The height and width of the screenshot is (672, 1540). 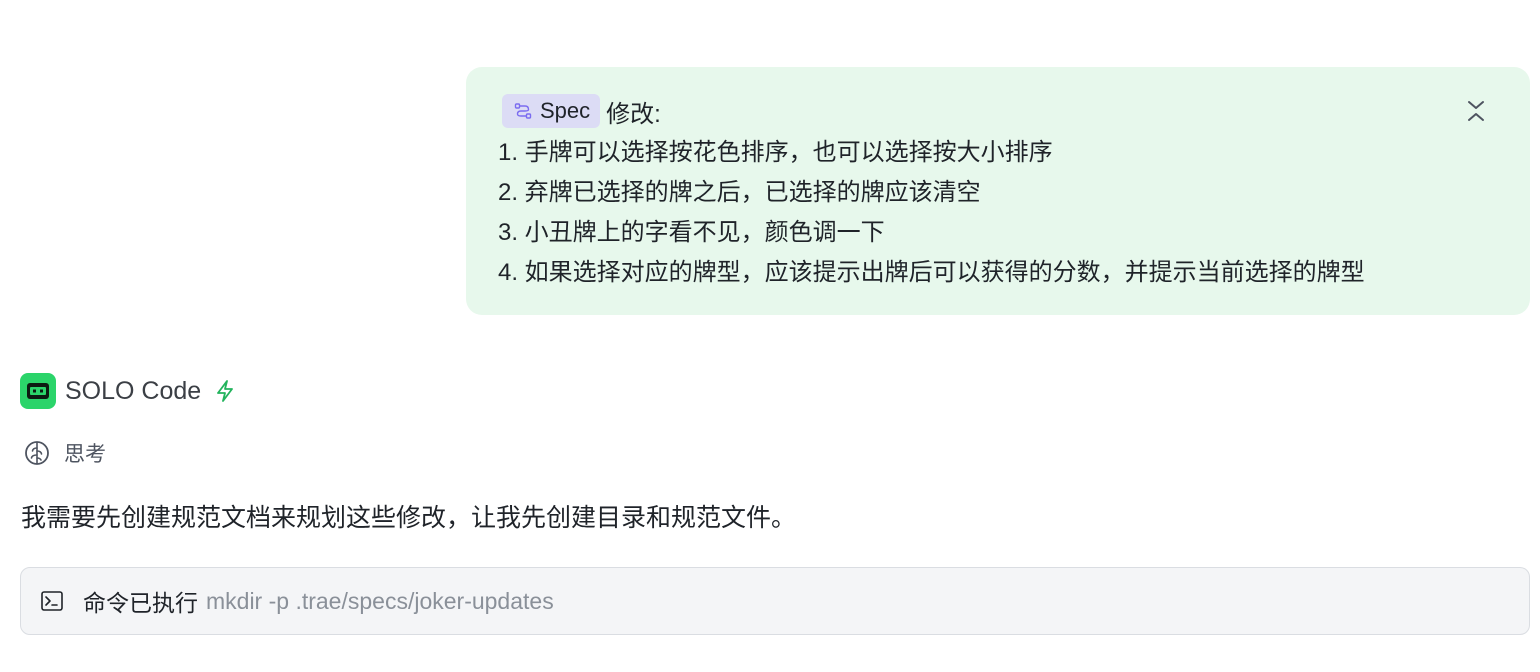 What do you see at coordinates (931, 272) in the screenshot?
I see `list-item: 4. 如果选择对应的牌型，应该提示出牌后可以获得的分数，并提示当前选择的牌型` at bounding box center [931, 272].